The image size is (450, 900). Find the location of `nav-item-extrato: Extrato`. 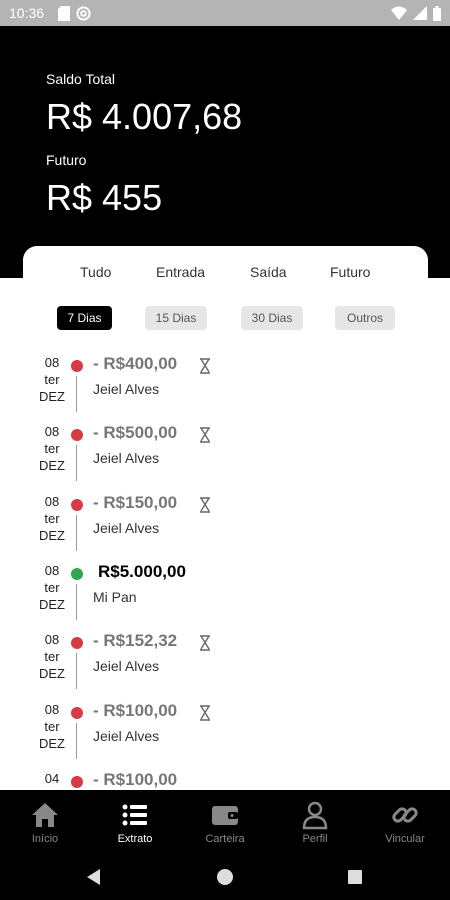

nav-item-extrato: Extrato is located at coordinates (135, 822).